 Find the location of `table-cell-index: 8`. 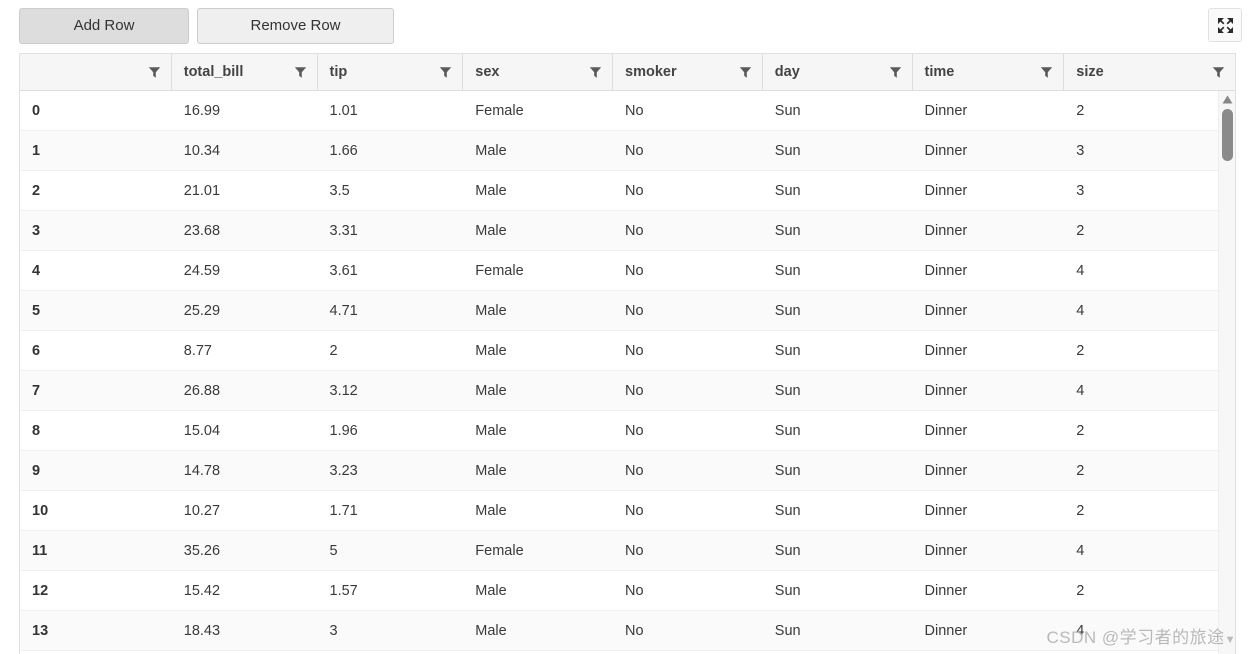

table-cell-index: 8 is located at coordinates (96, 431).